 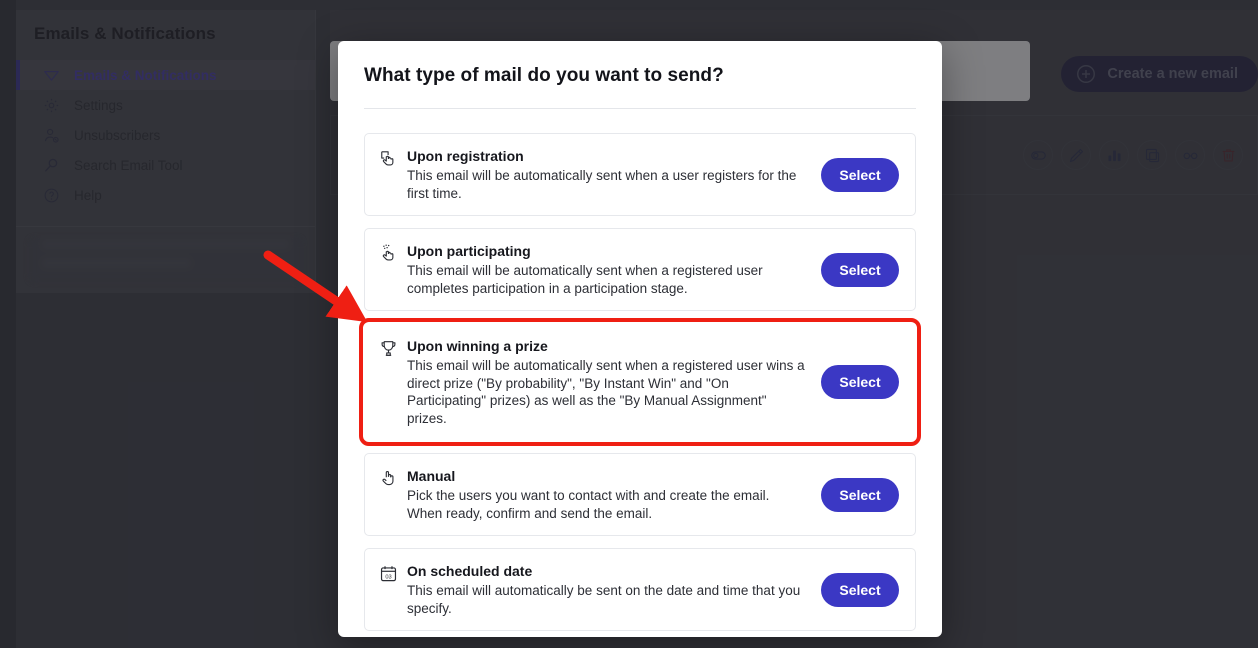 What do you see at coordinates (640, 108) in the screenshot?
I see `modal-divider` at bounding box center [640, 108].